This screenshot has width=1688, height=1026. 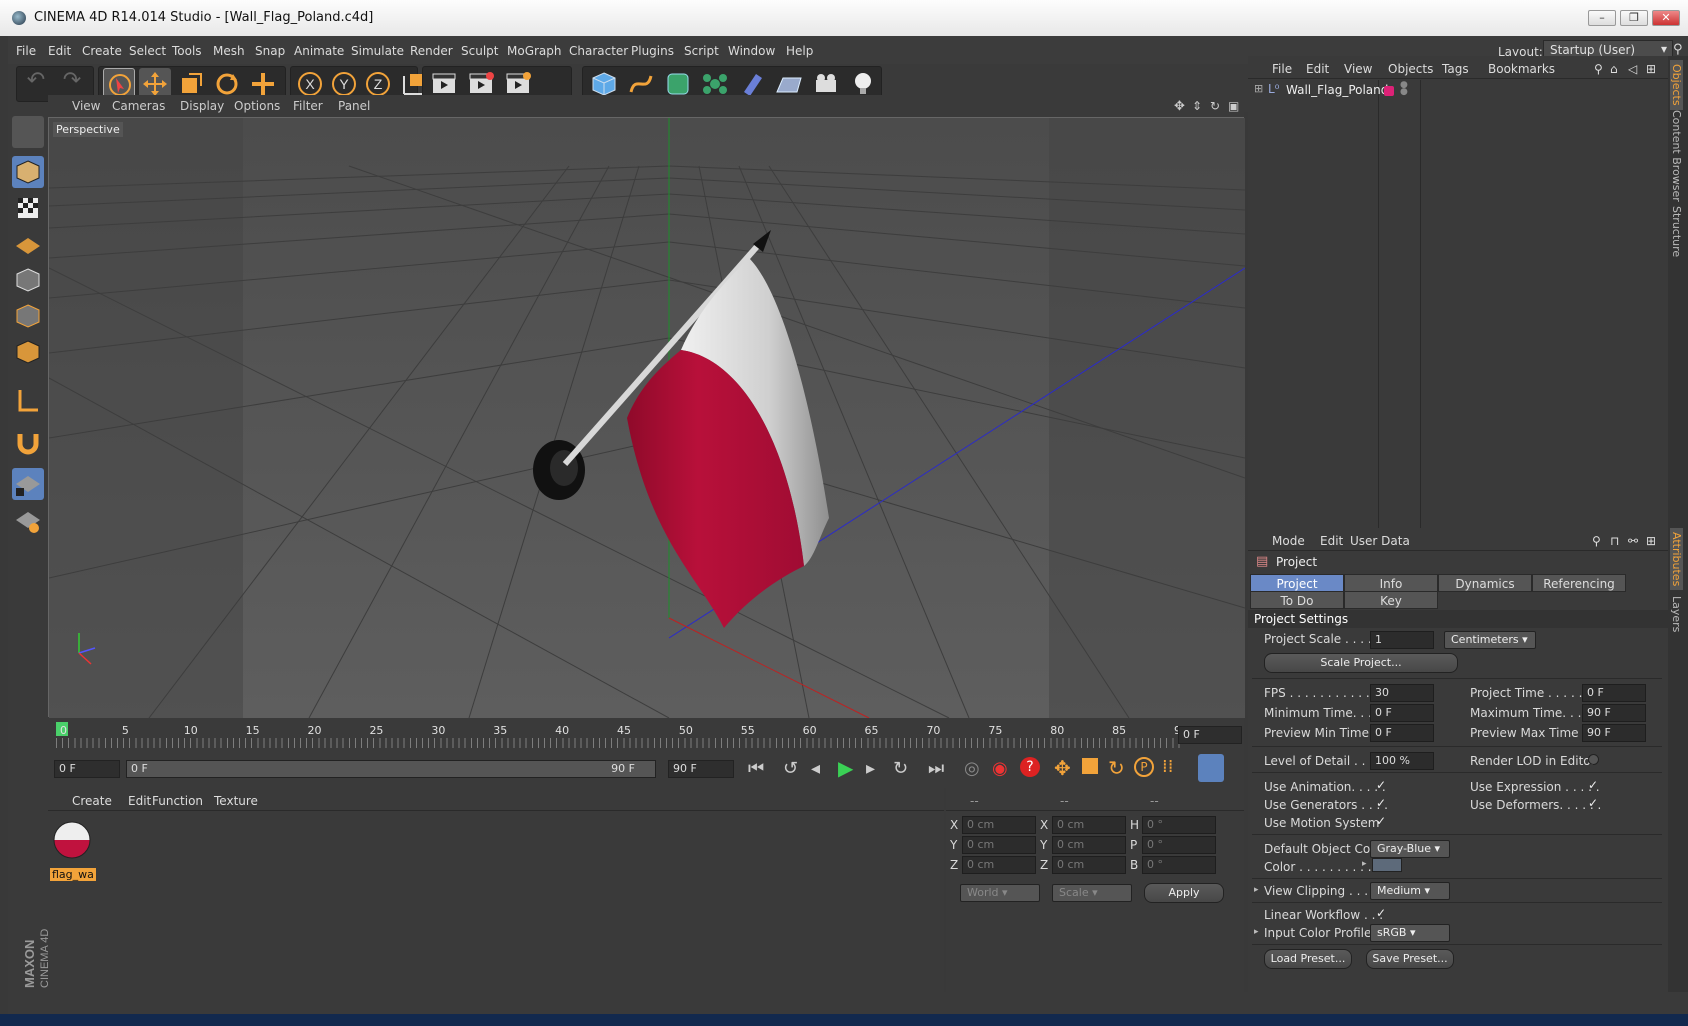 What do you see at coordinates (646, 735) in the screenshot?
I see `timeline-ruler: 051015202530354045505560657075808590 0 F` at bounding box center [646, 735].